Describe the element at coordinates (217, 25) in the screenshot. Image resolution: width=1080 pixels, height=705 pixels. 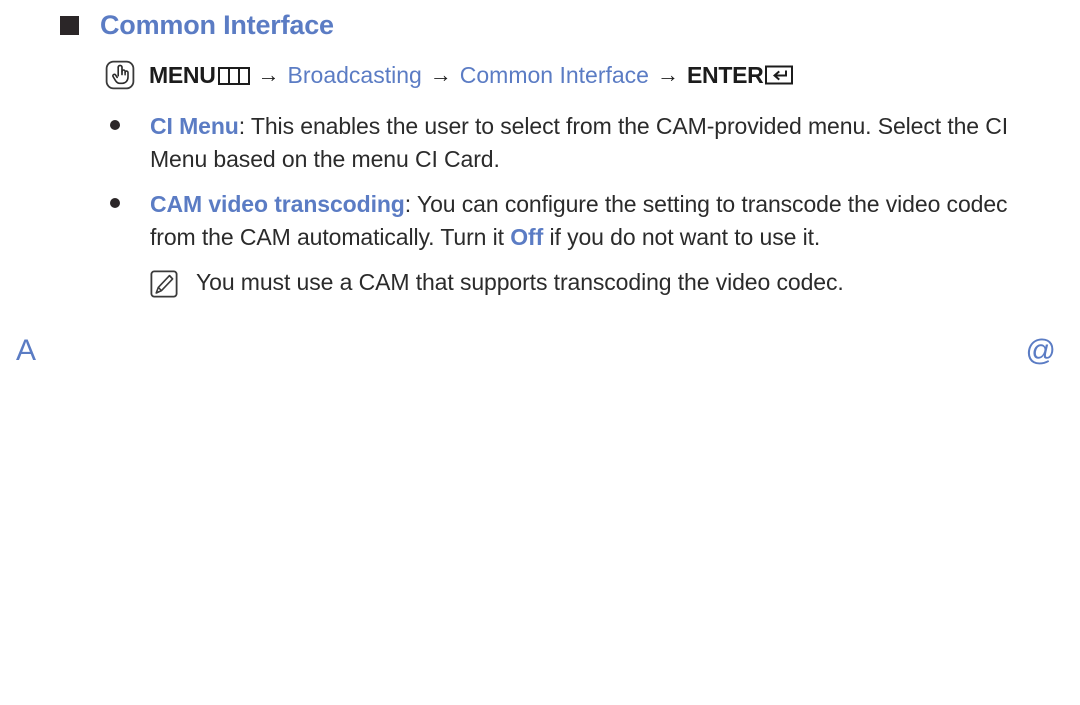
I see `page-title: Common Interface` at that location.